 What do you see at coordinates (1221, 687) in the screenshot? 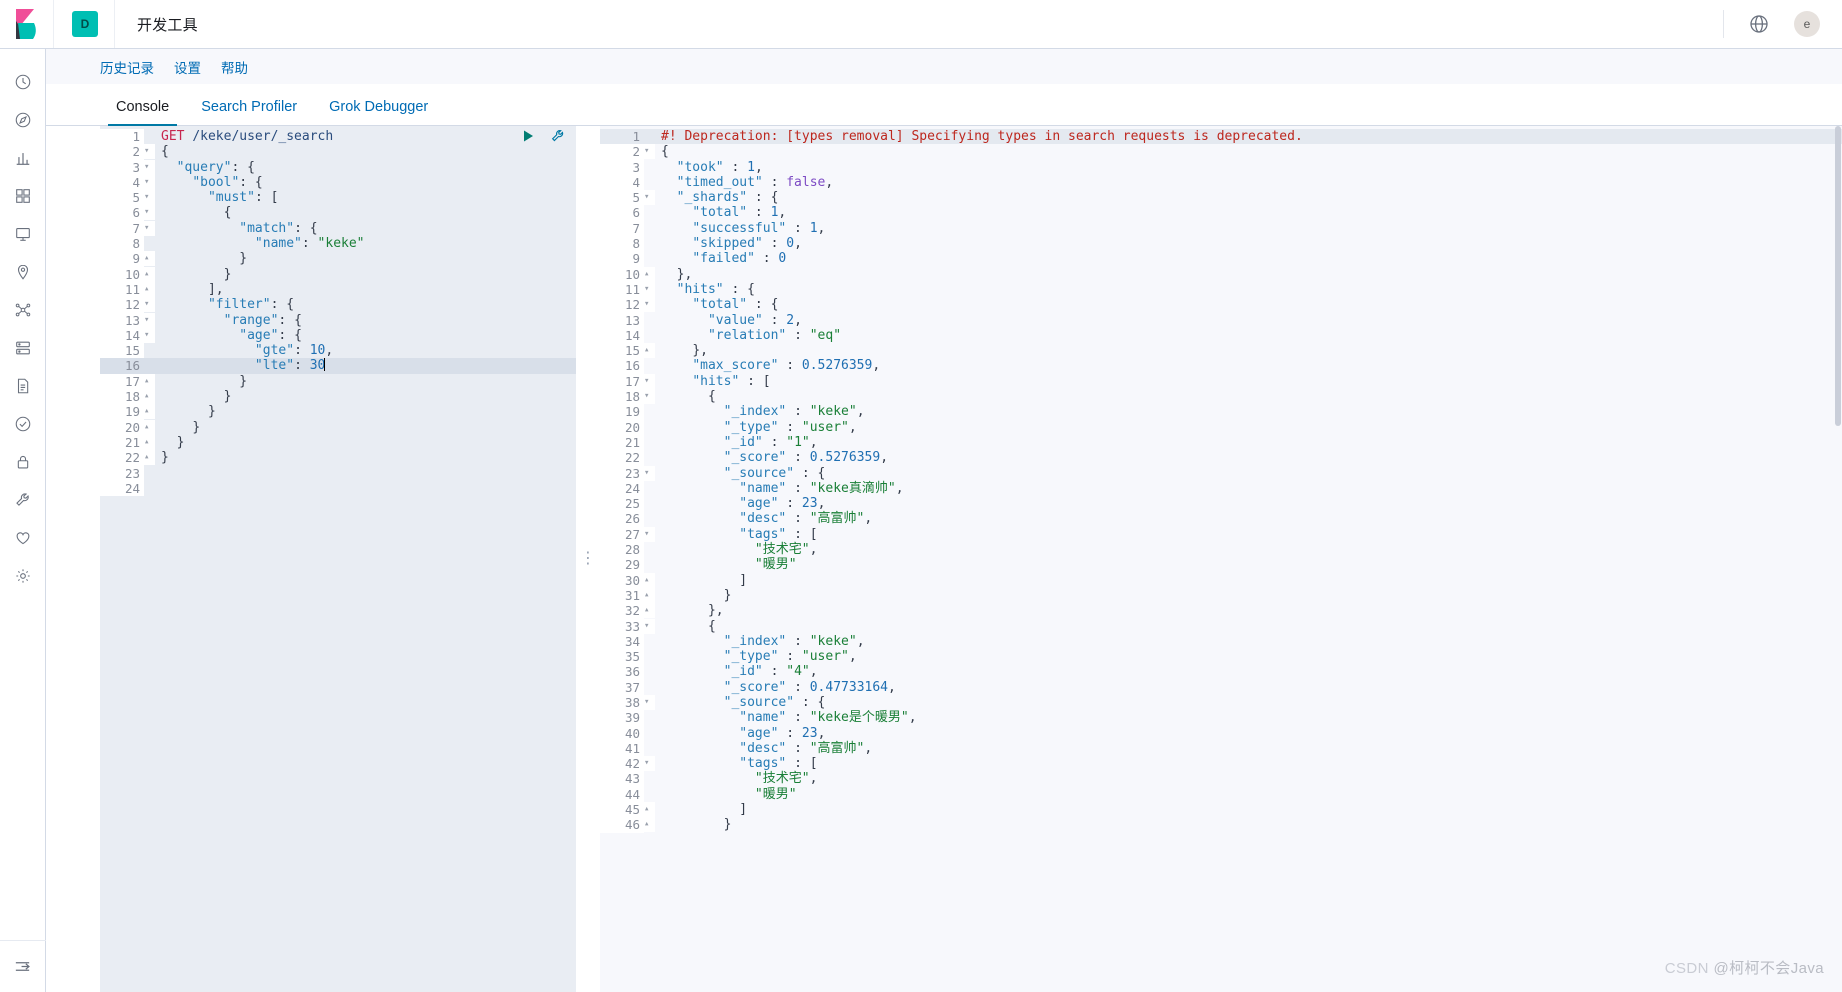
I see `code-line: 37 "_score" : 0.47733164,` at bounding box center [1221, 687].